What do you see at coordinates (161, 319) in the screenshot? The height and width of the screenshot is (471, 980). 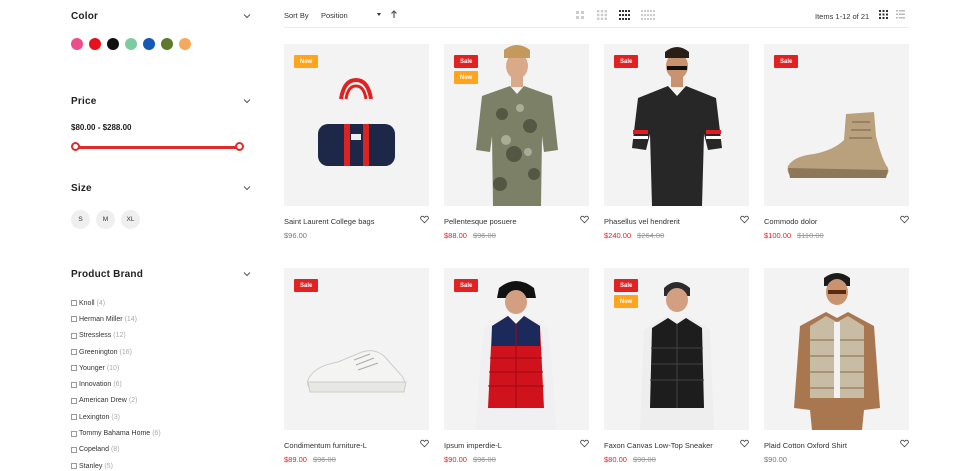 I see `brand-item: Herman Miller (14)` at bounding box center [161, 319].